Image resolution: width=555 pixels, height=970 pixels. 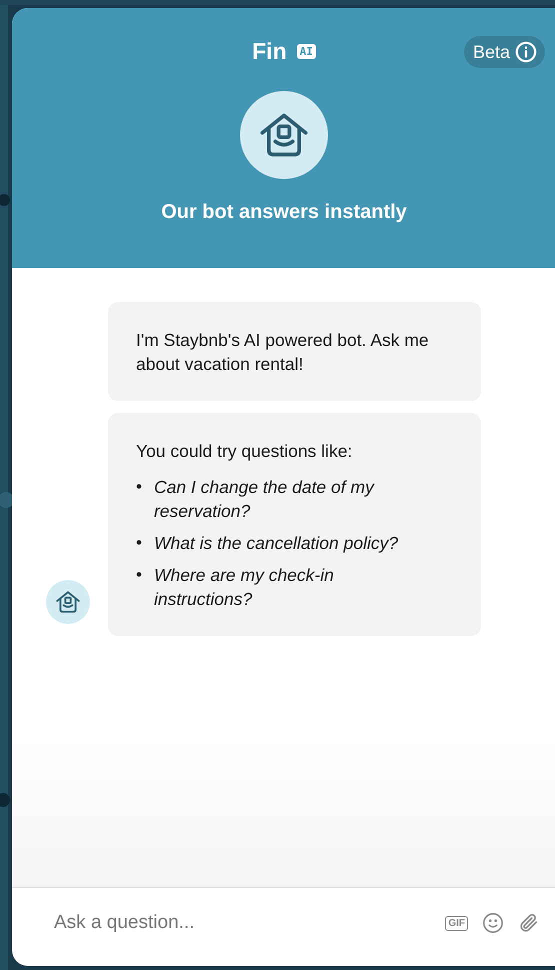 What do you see at coordinates (289, 499) in the screenshot?
I see `suggested-question: Can I change the date of my reservation?` at bounding box center [289, 499].